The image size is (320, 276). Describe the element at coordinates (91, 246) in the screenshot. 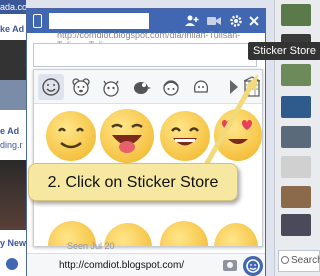

I see `seen-status: Seen Jul 20` at that location.